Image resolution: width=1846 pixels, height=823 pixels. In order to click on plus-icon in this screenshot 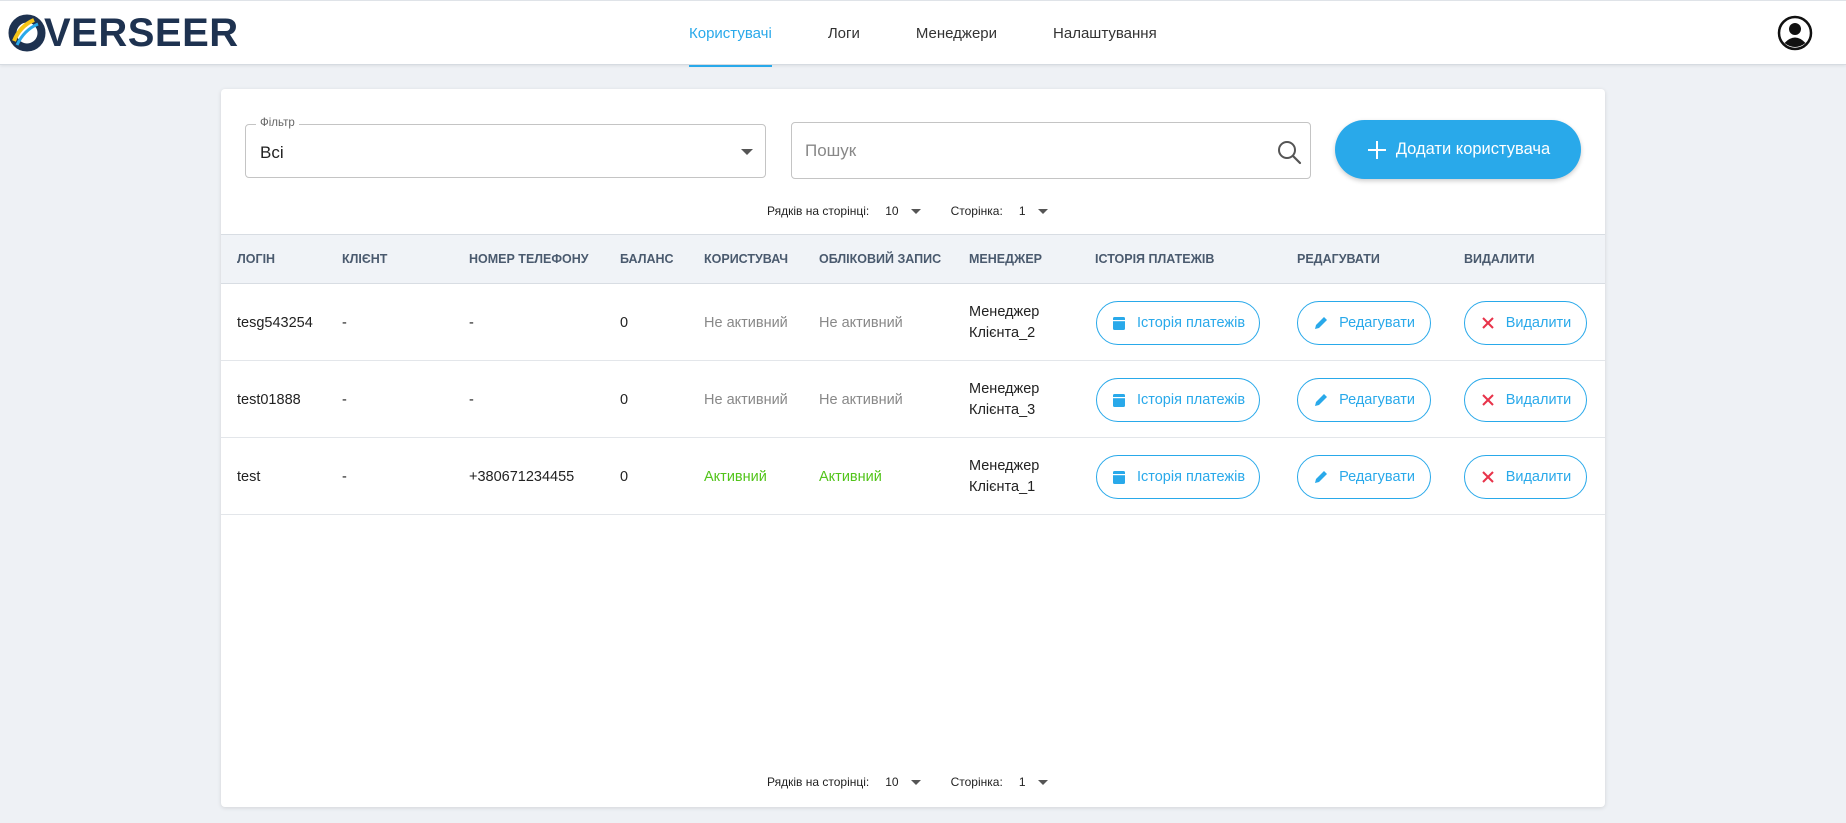, I will do `click(1376, 149)`.